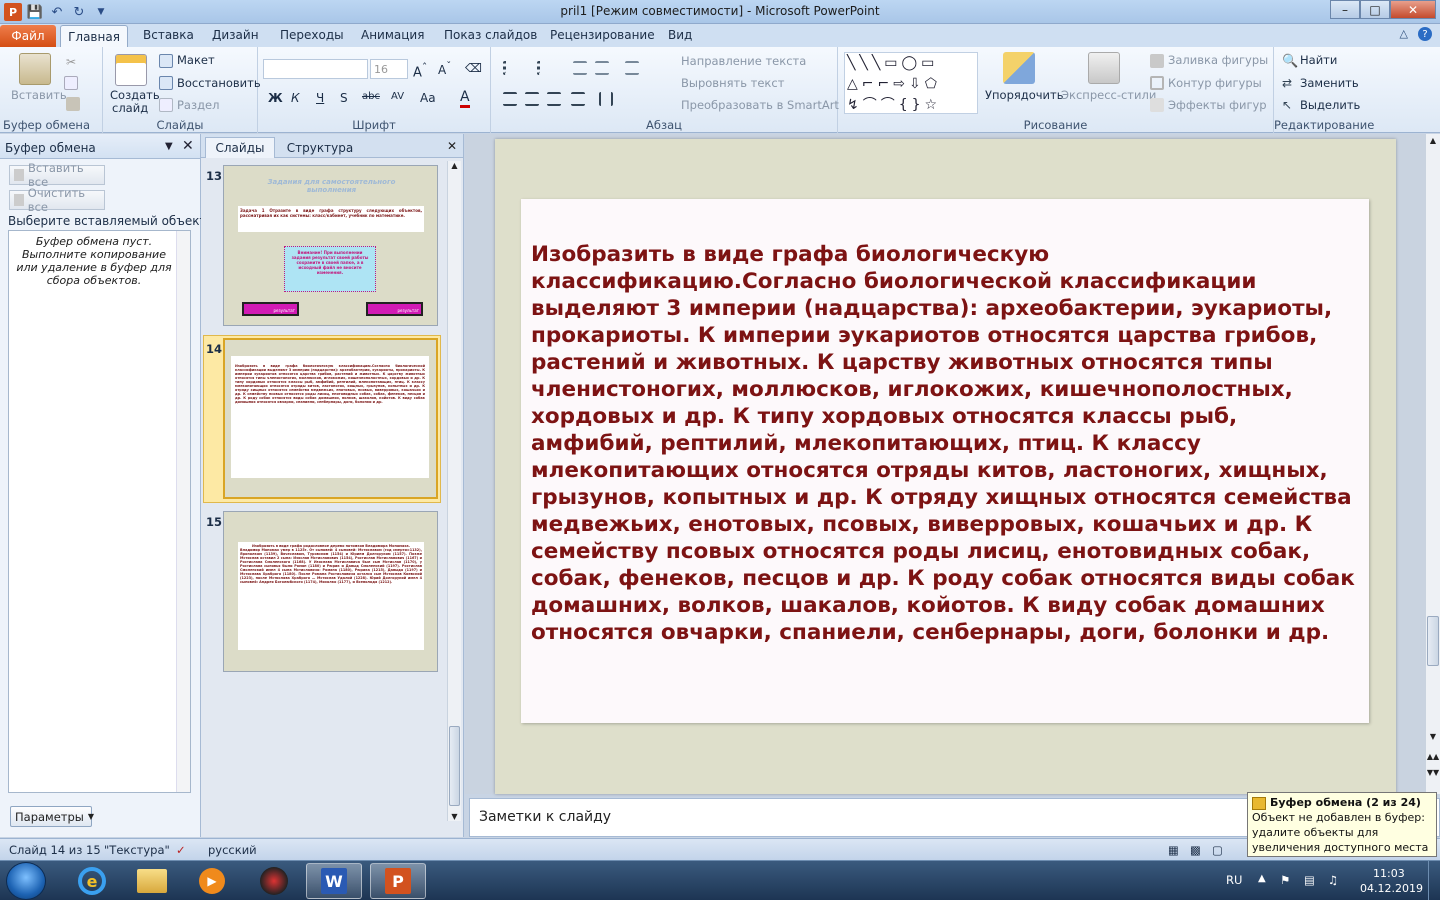 Image resolution: width=1440 pixels, height=900 pixels. Describe the element at coordinates (465, 98) in the screenshot. I see `font-color-button: A` at that location.